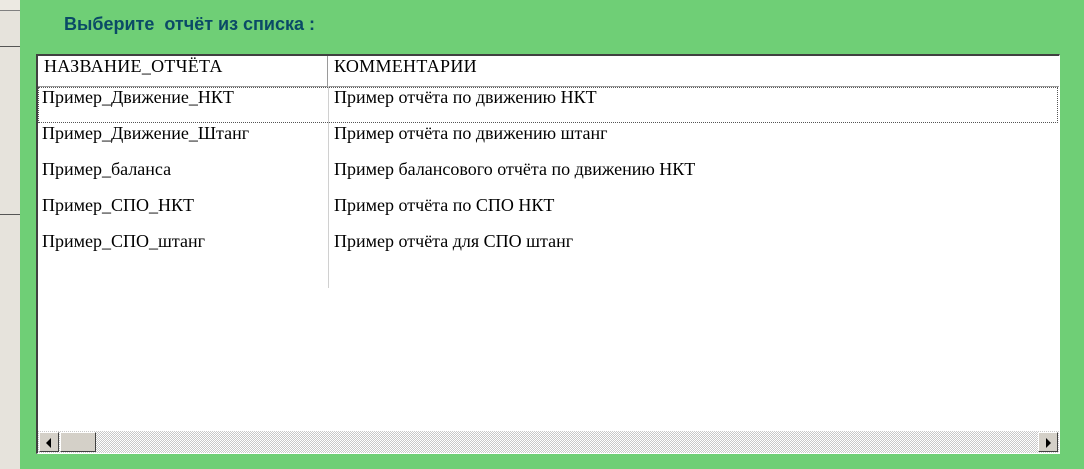  What do you see at coordinates (146, 133) in the screenshot?
I see `report-name-cell: Пример_Движение_Штанг` at bounding box center [146, 133].